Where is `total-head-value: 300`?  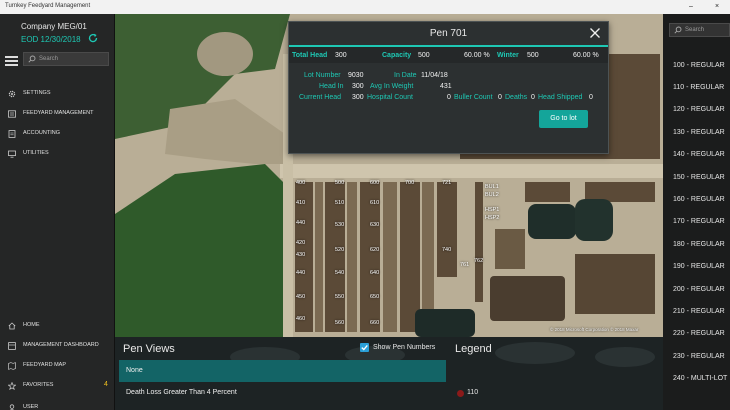
total-head-value: 300 is located at coordinates (341, 55).